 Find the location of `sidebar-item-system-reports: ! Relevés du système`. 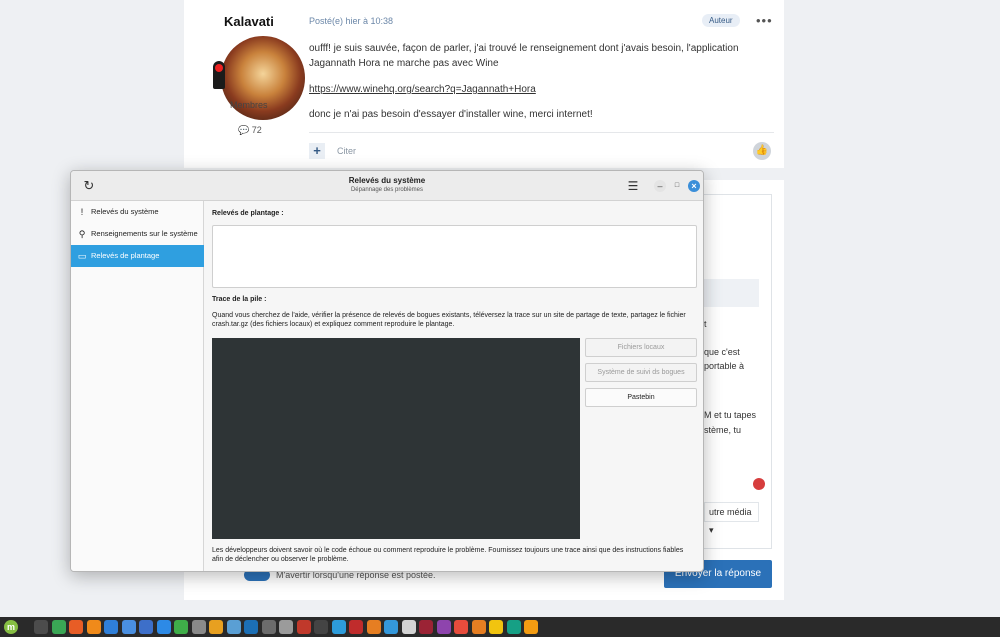

sidebar-item-system-reports: ! Relevés du système is located at coordinates (137, 212).